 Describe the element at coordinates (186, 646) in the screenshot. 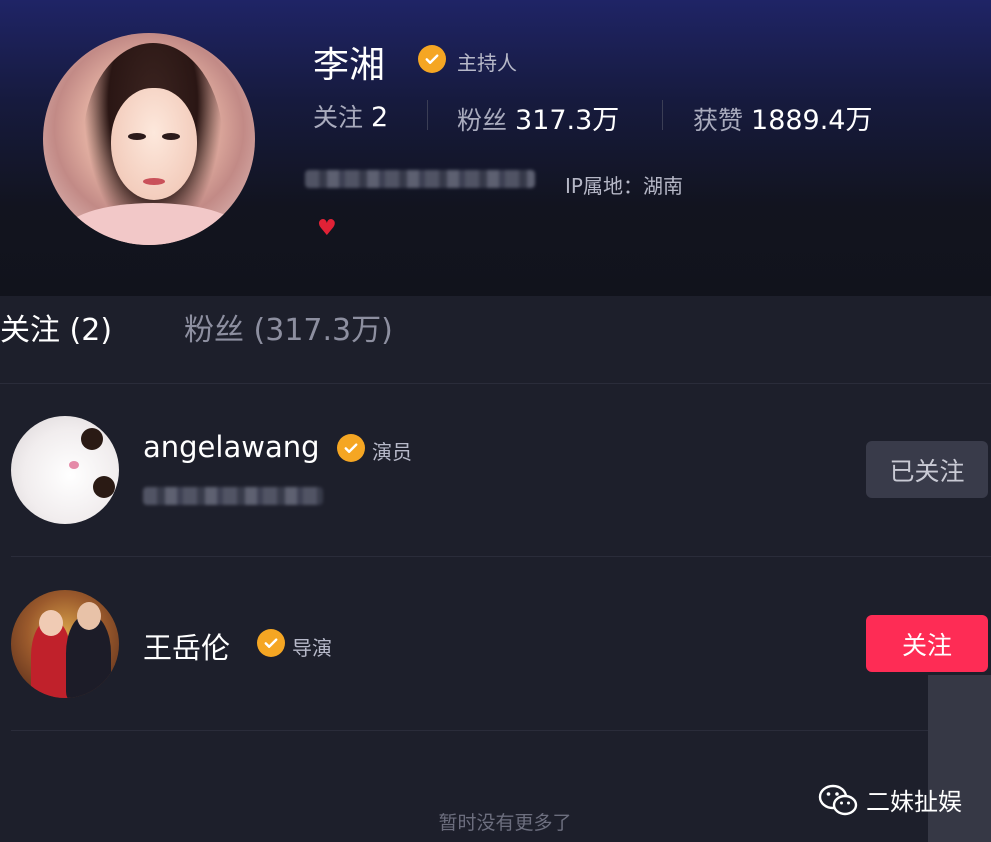

I see `user-name: 王岳伦` at that location.